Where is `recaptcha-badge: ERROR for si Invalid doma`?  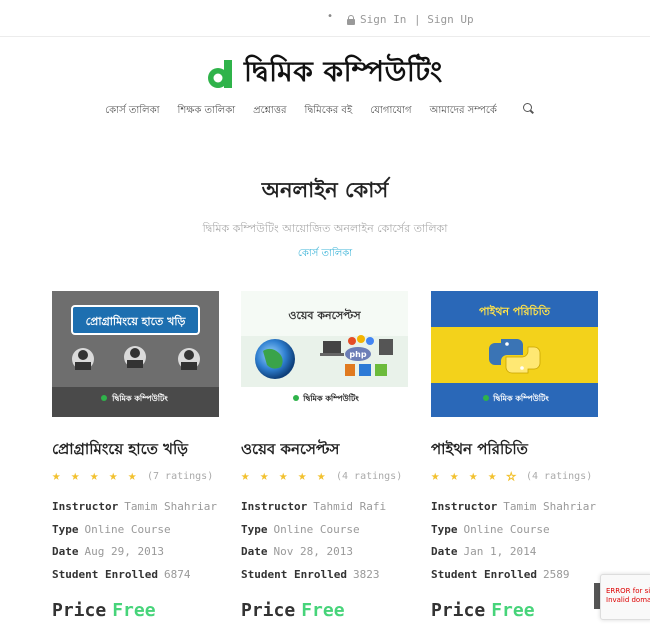 recaptcha-badge: ERROR for si Invalid doma is located at coordinates (625, 597).